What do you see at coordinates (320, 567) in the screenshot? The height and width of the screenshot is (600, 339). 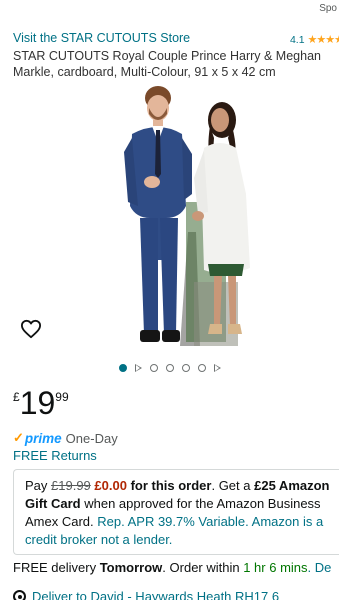 I see `delivery-details-link: . De` at bounding box center [320, 567].